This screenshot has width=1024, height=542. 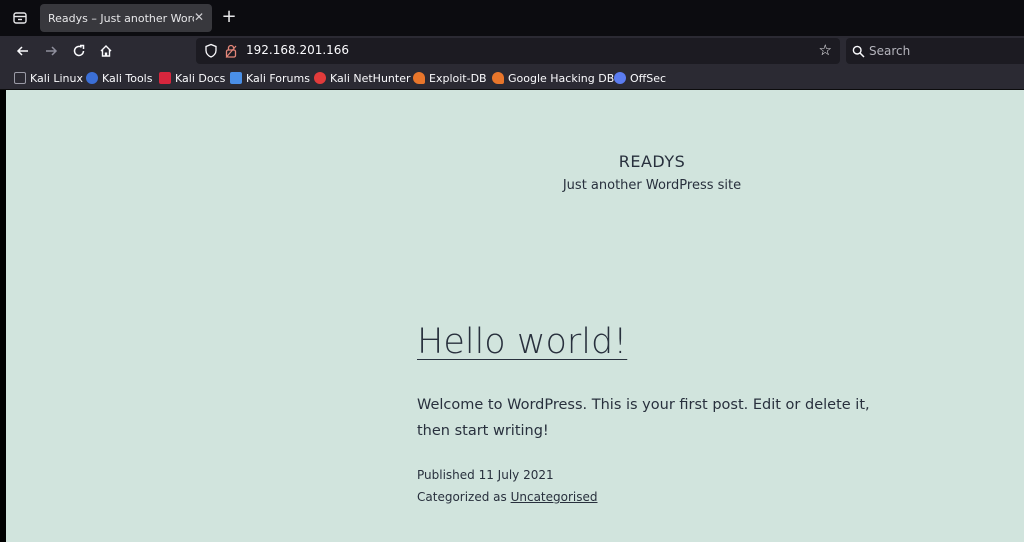 What do you see at coordinates (119, 78) in the screenshot?
I see `bookmark-kali-tools: Kali Tools` at bounding box center [119, 78].